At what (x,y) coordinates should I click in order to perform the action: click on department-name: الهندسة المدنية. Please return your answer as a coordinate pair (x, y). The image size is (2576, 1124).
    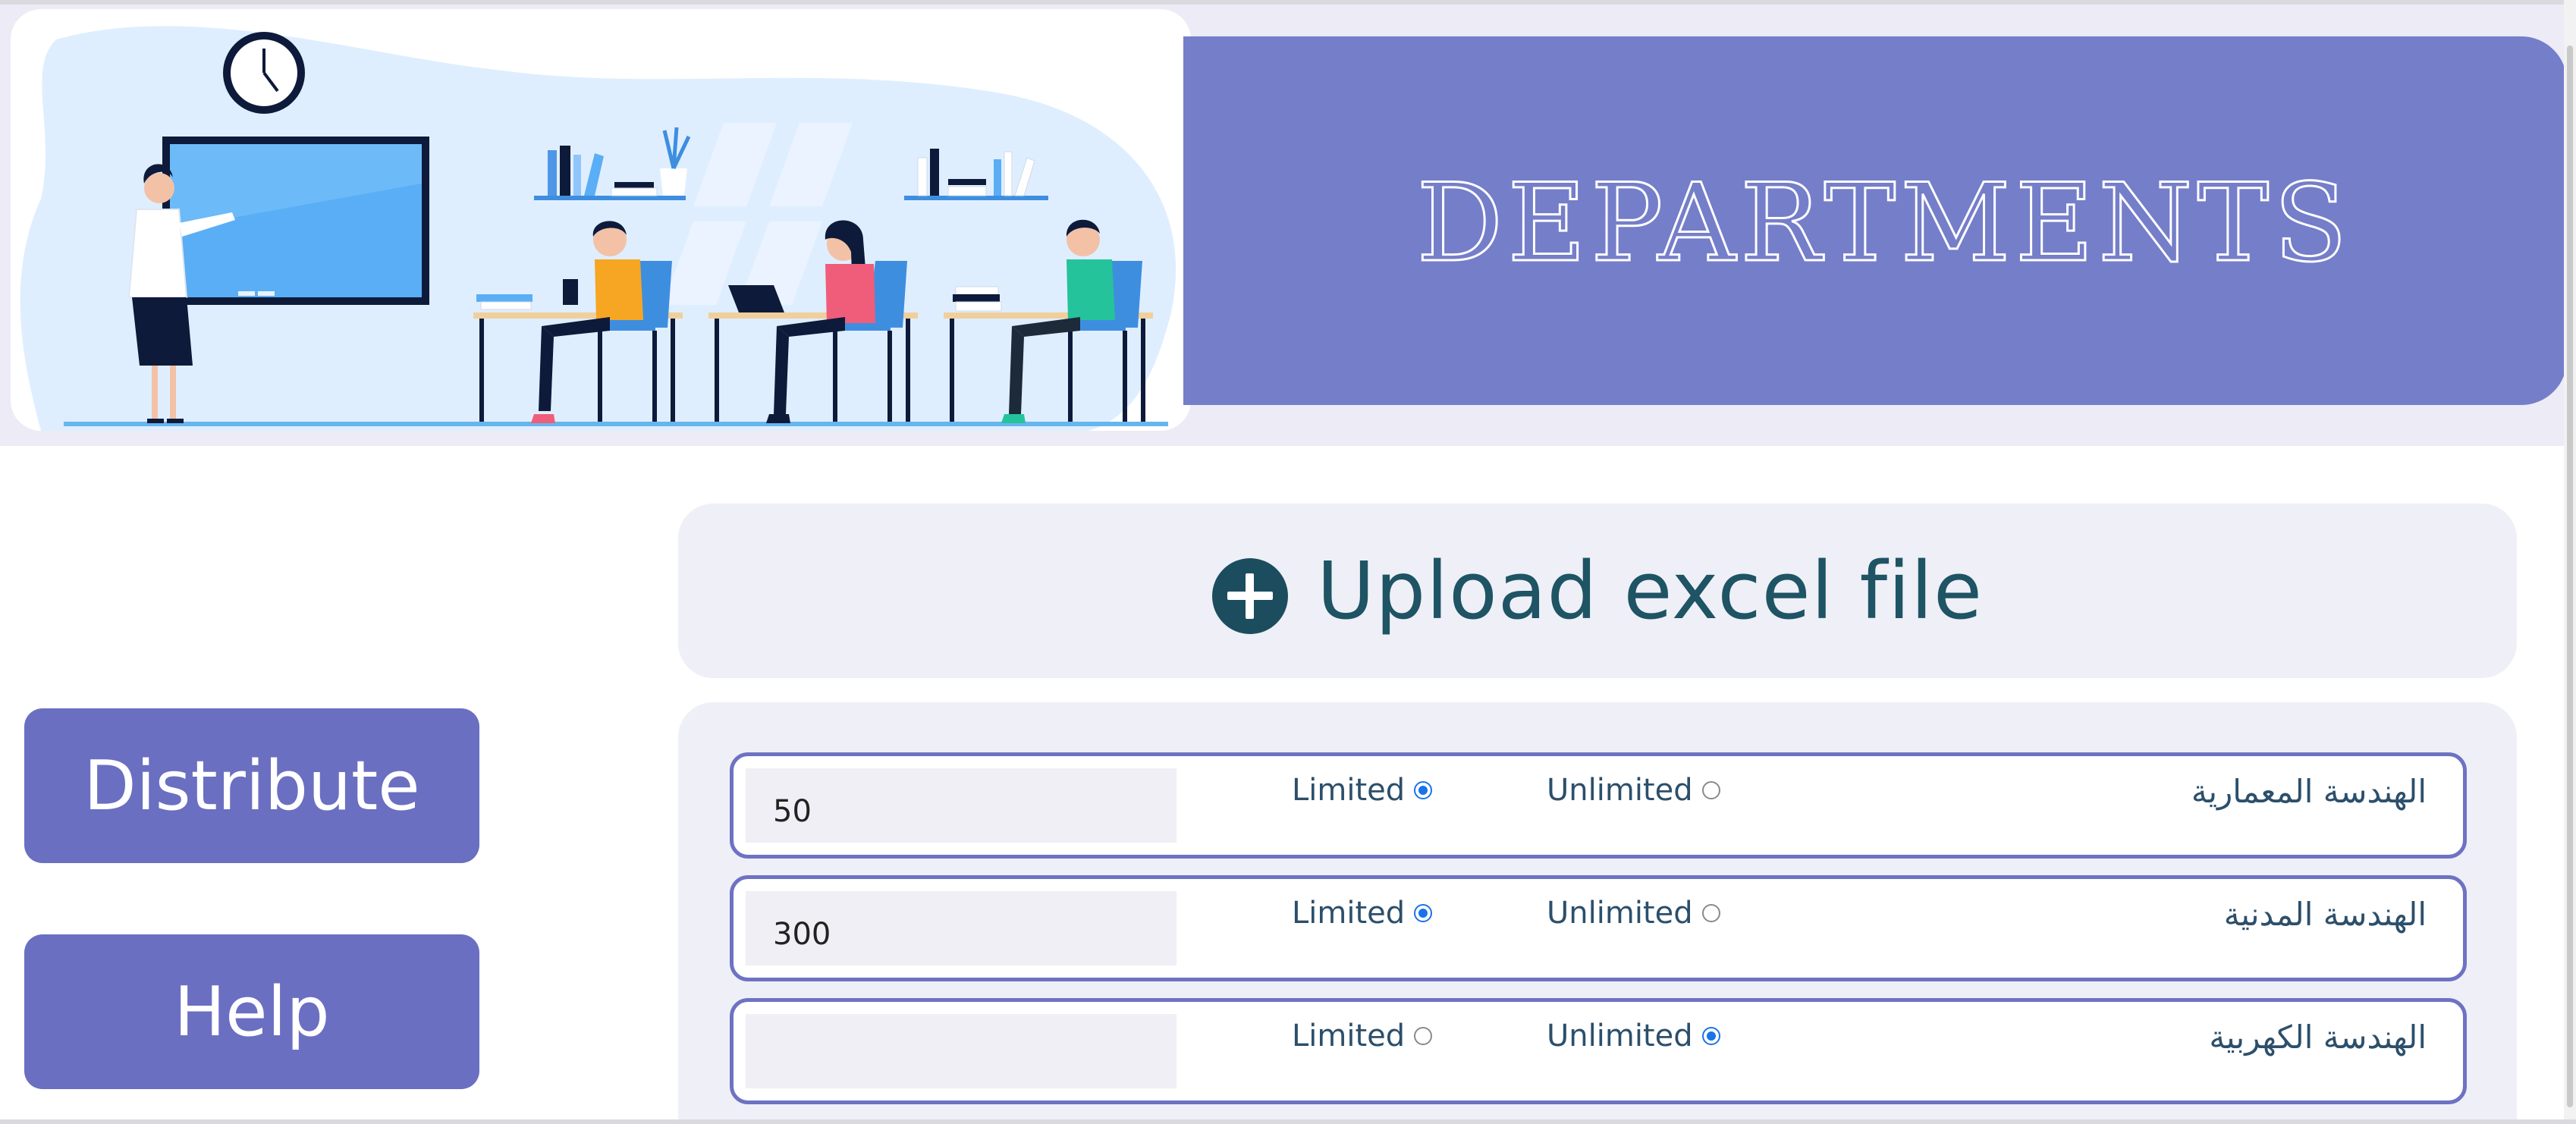
    Looking at the image, I should click on (2325, 914).